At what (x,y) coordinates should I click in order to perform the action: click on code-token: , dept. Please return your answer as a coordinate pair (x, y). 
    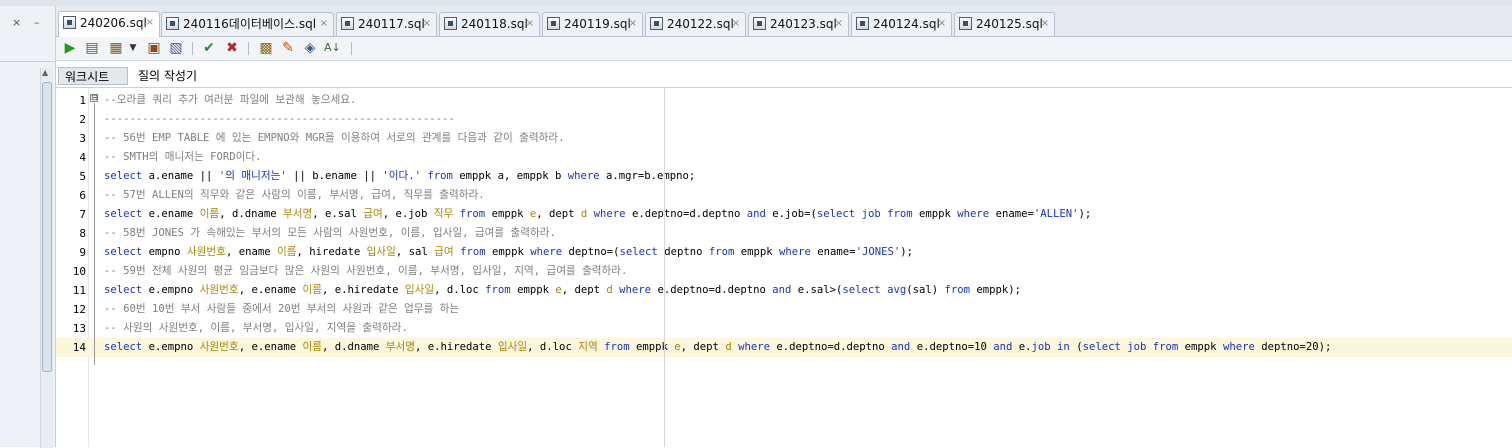
    Looking at the image, I should click on (584, 290).